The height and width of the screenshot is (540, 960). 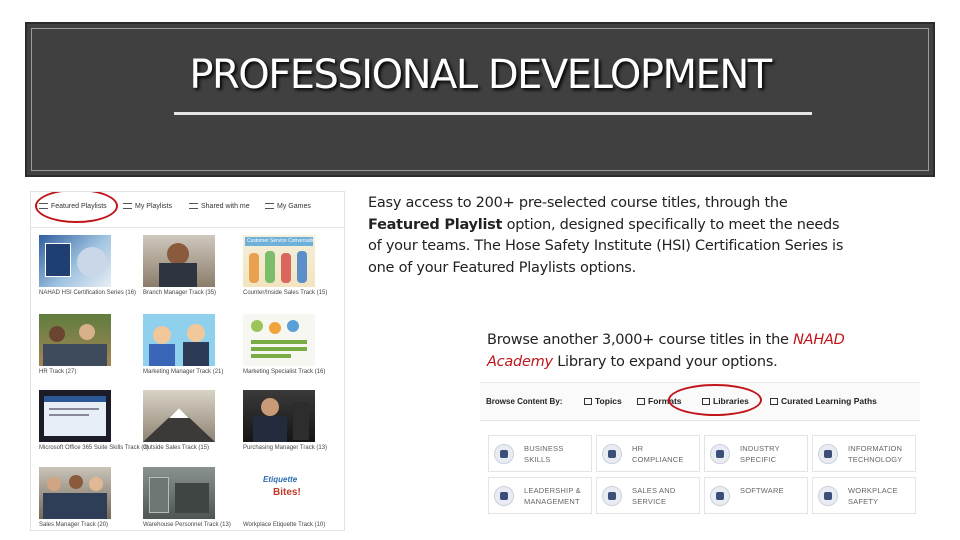 I want to click on tile-caption: Outside Sales Track (15), so click(x=176, y=448).